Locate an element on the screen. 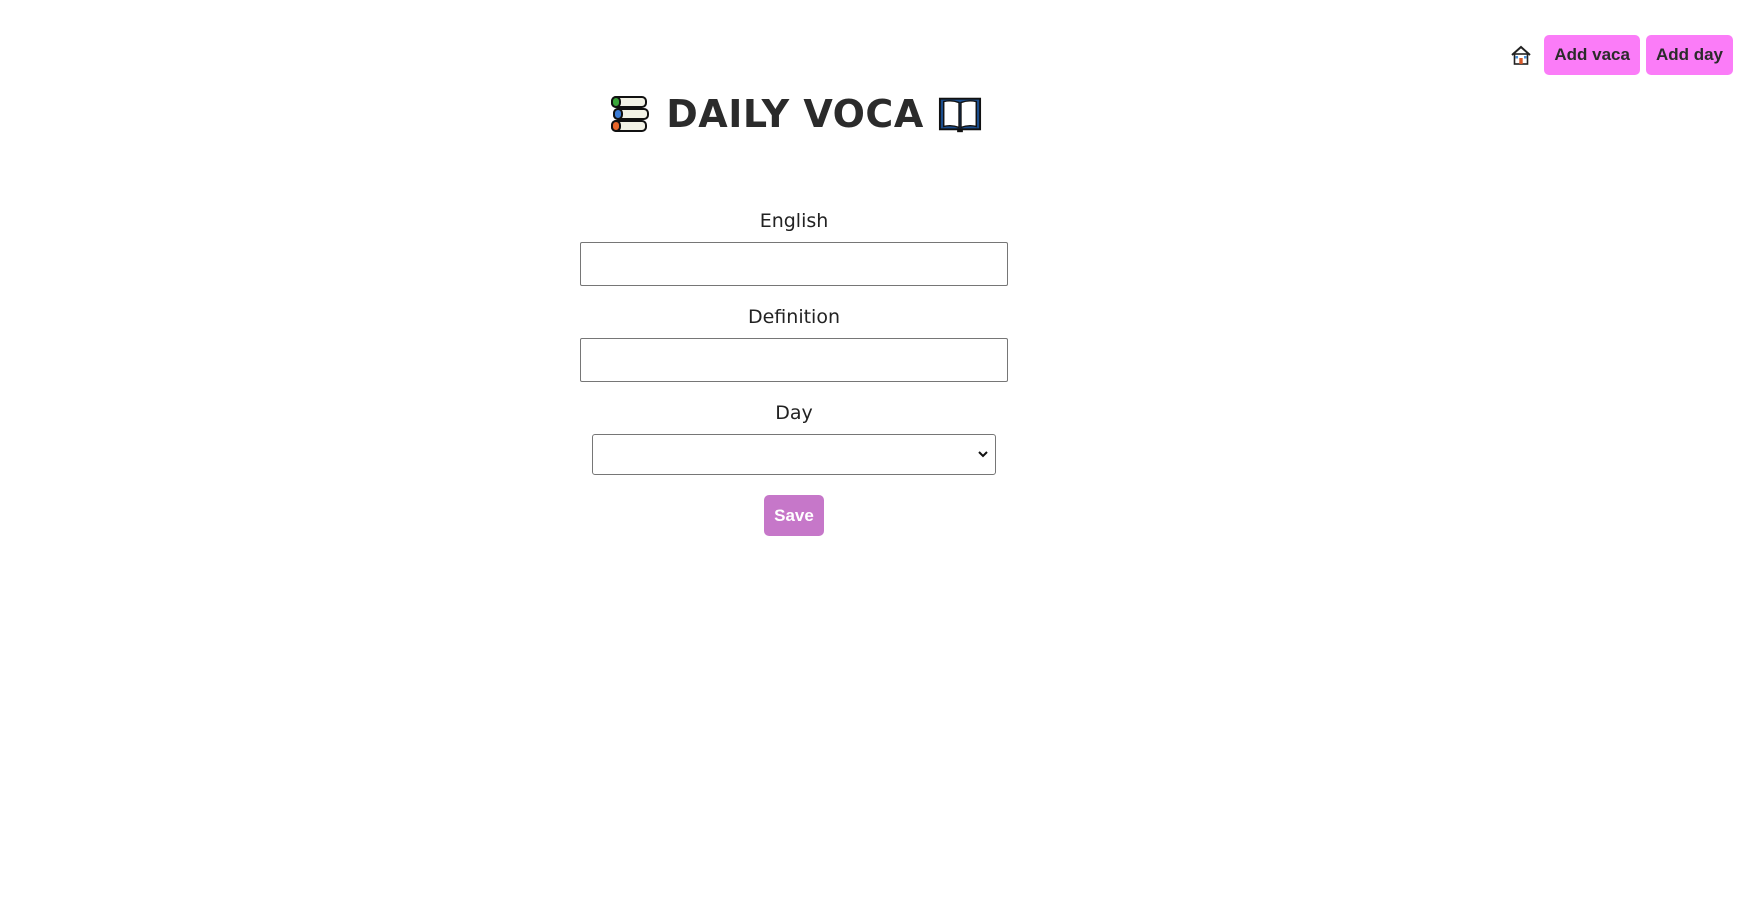 The width and height of the screenshot is (1745, 918). page-title: DAILY VOCA is located at coordinates (795, 114).